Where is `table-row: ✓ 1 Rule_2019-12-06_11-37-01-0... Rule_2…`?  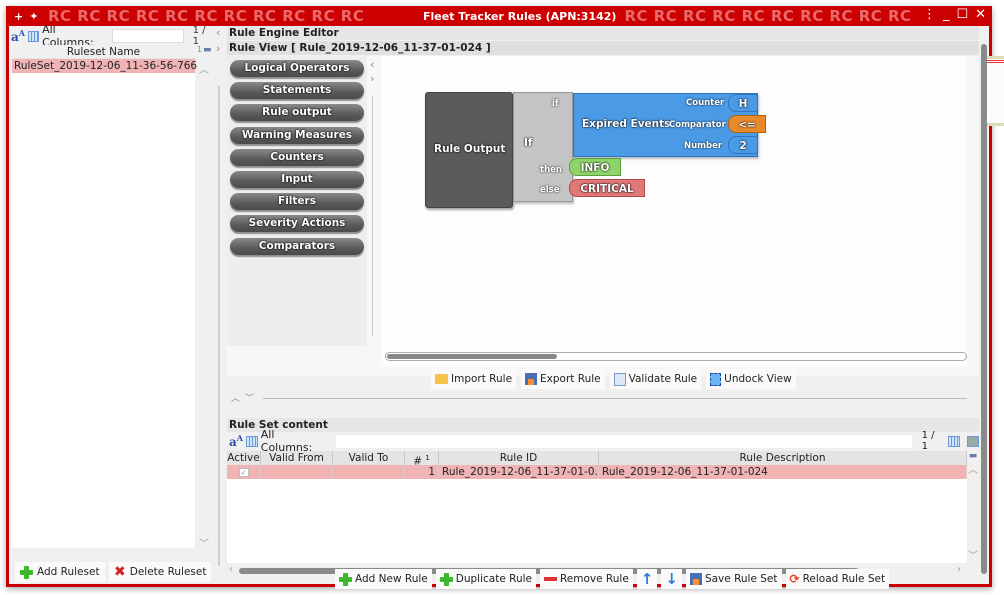
table-row: ✓ 1 Rule_2019-12-06_11-37-01-0... Rule_2… is located at coordinates (597, 472).